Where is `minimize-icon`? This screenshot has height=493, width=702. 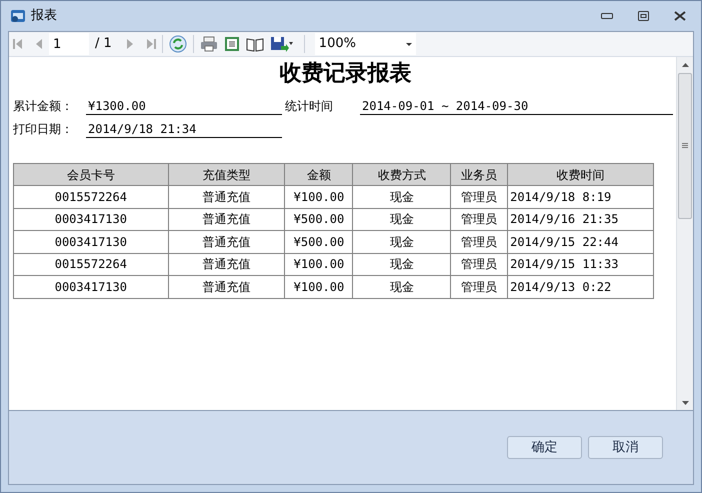 minimize-icon is located at coordinates (607, 16).